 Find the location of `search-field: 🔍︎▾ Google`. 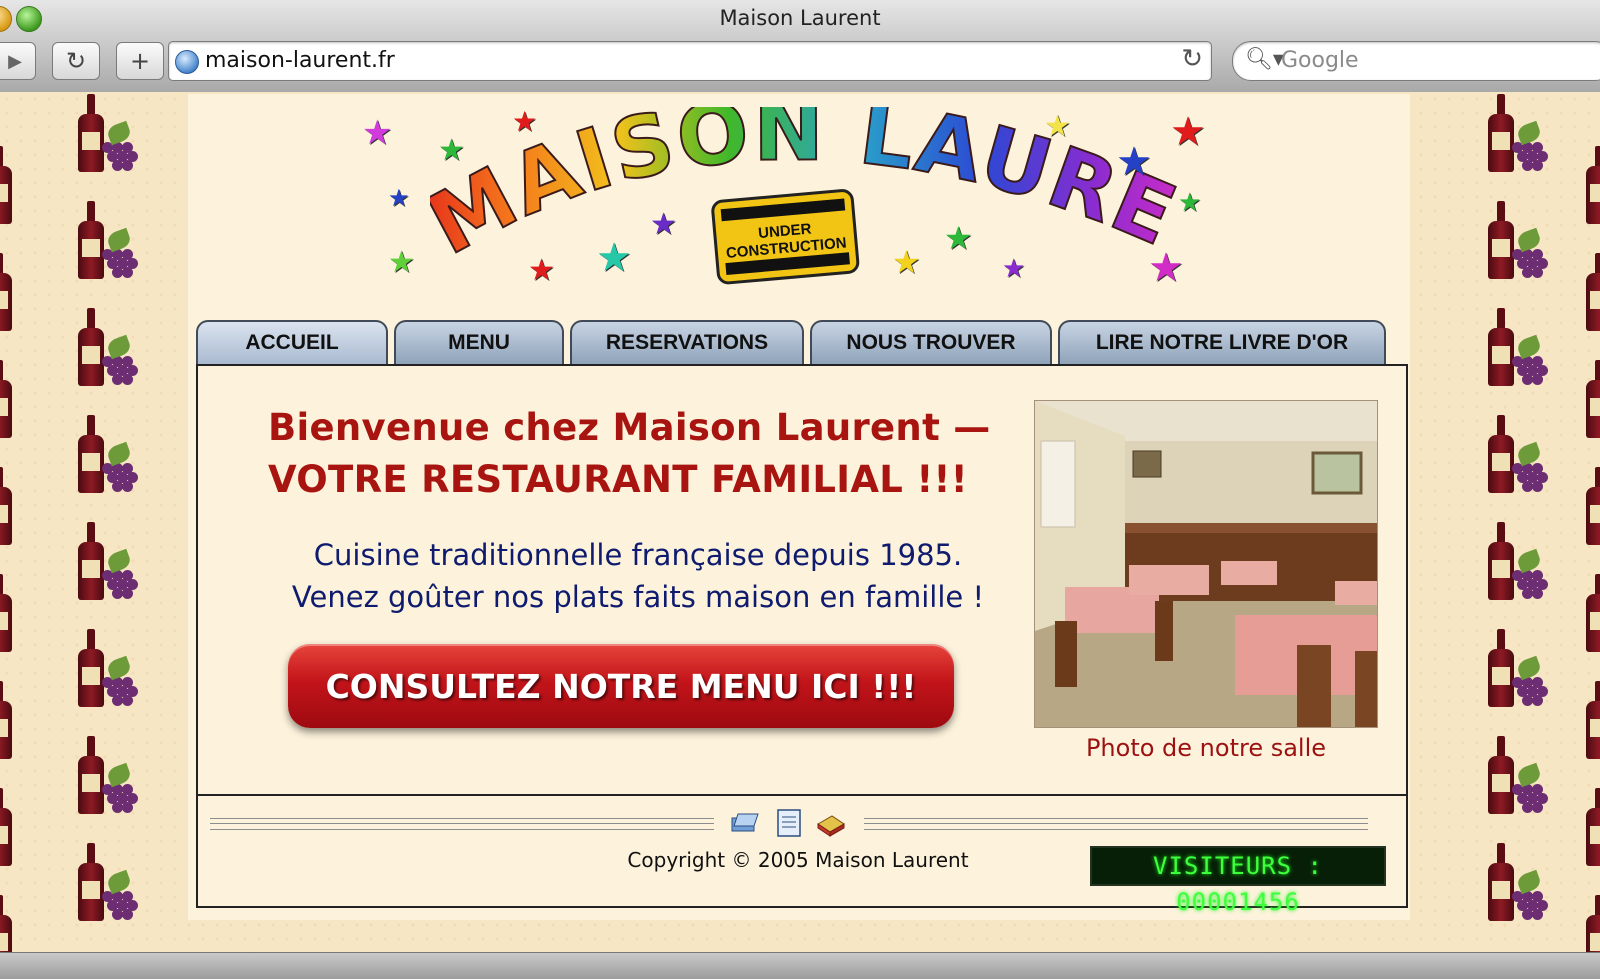

search-field: 🔍︎▾ Google is located at coordinates (1416, 61).